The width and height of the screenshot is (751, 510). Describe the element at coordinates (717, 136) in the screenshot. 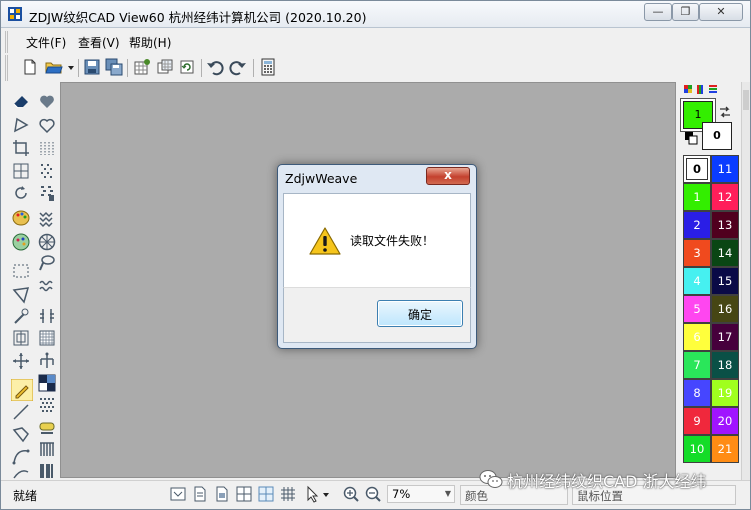

I see `current-background-color: 0` at that location.